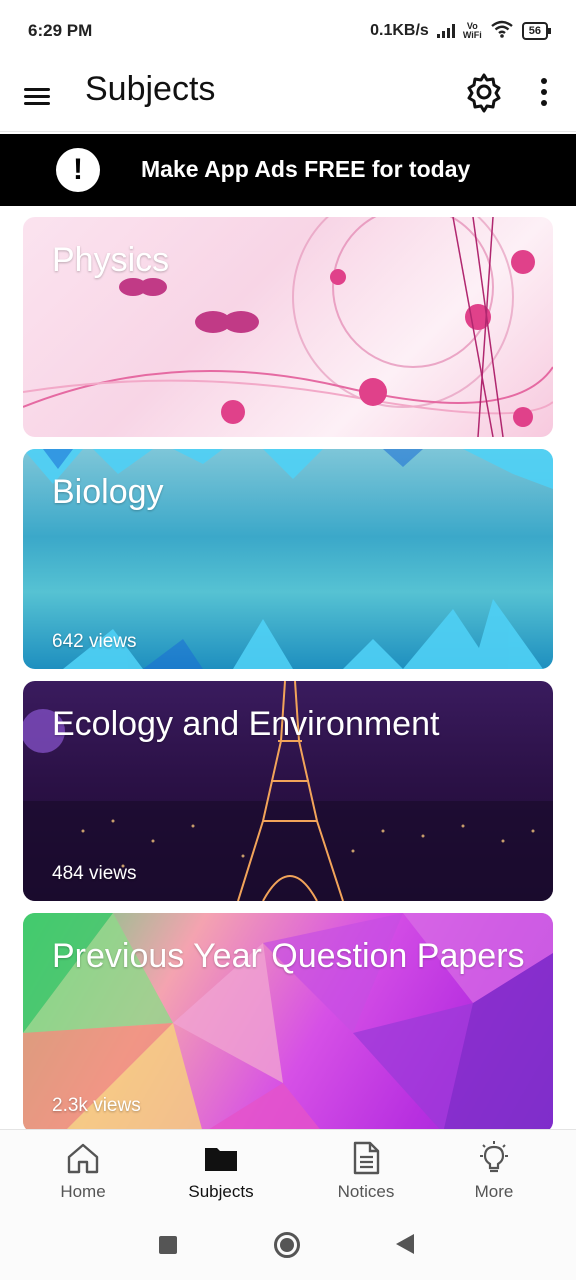 This screenshot has width=576, height=1280. I want to click on home-circle-icon, so click(287, 1245).